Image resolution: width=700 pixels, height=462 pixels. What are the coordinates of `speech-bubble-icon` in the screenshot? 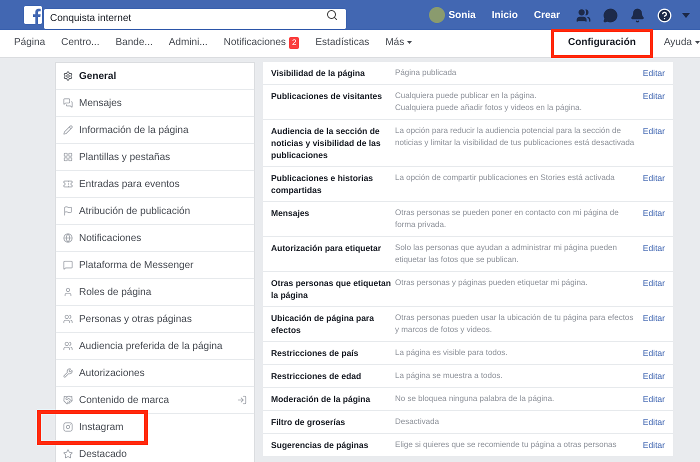 It's located at (68, 265).